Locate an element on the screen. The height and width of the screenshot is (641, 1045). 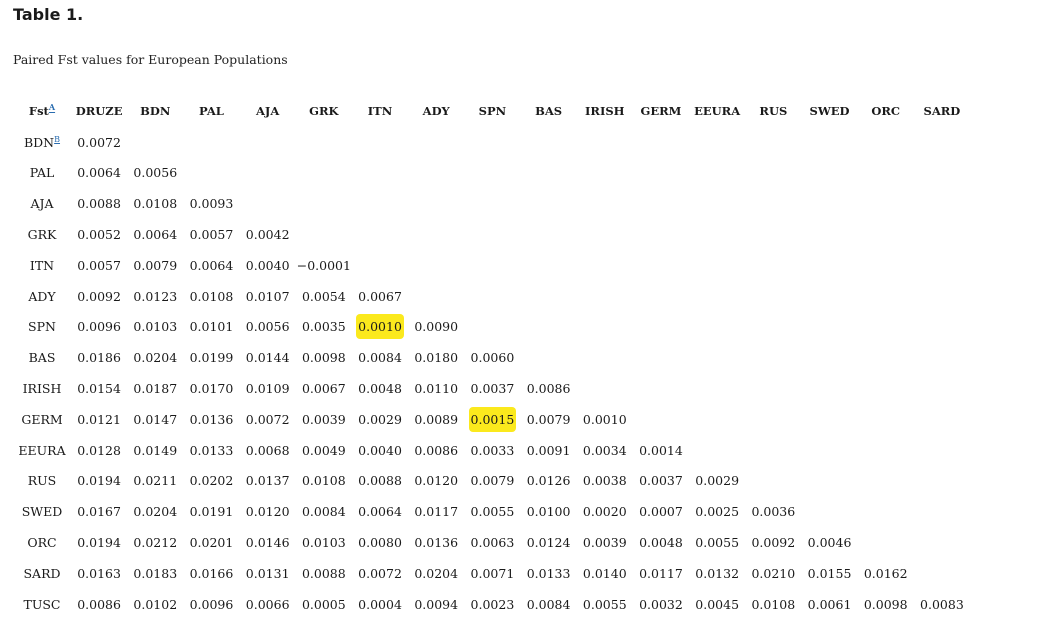
footnote-link-b: B is located at coordinates (57, 139).